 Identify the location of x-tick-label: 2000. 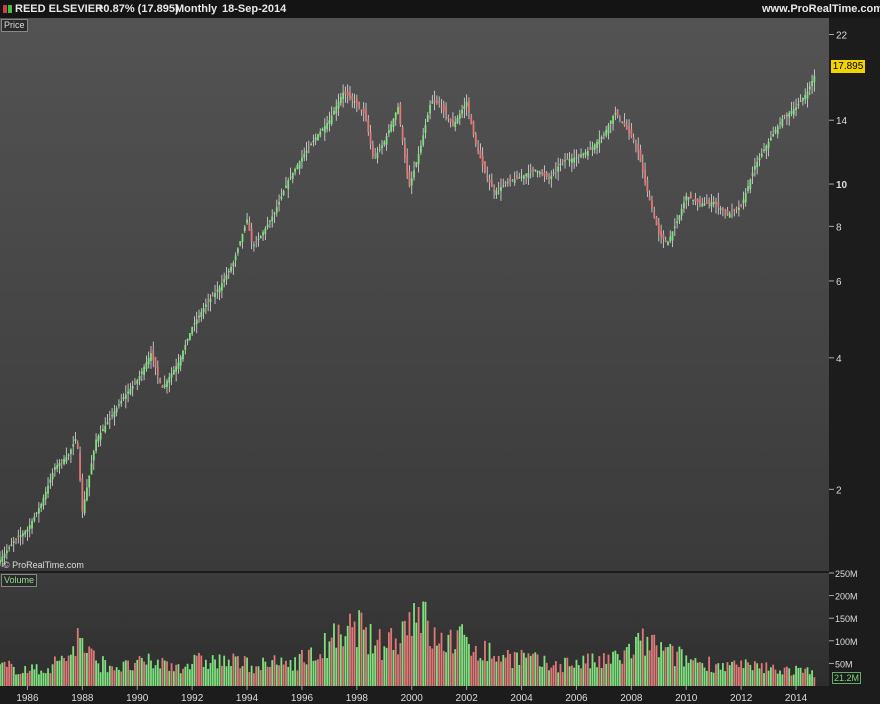
(412, 698).